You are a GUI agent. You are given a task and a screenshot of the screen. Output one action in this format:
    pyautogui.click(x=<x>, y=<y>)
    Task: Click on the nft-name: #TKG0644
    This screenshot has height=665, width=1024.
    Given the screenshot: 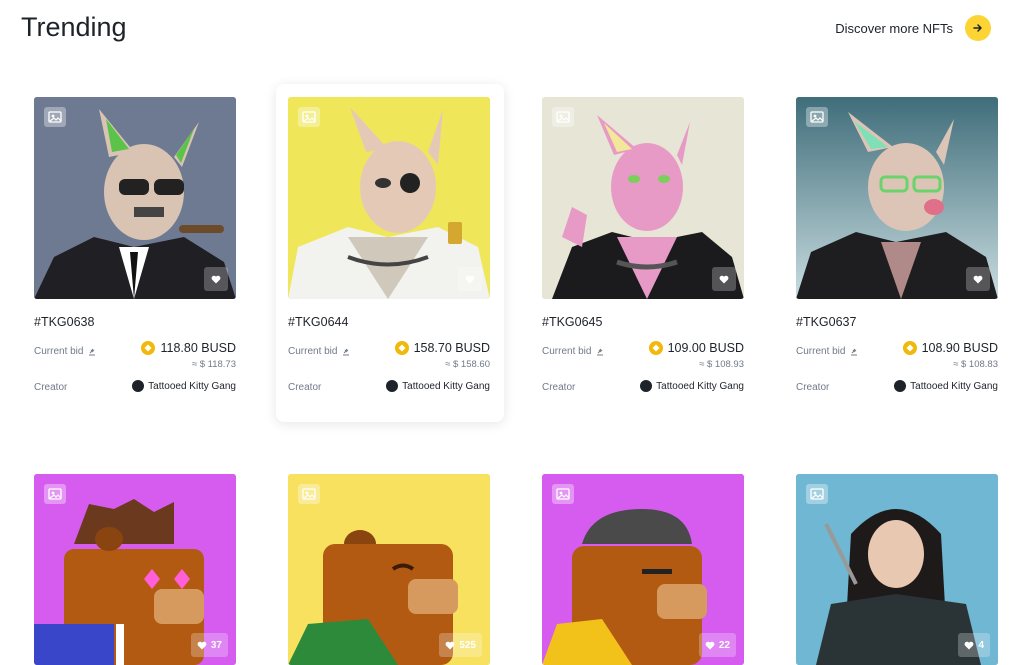 What is the action you would take?
    pyautogui.click(x=318, y=322)
    